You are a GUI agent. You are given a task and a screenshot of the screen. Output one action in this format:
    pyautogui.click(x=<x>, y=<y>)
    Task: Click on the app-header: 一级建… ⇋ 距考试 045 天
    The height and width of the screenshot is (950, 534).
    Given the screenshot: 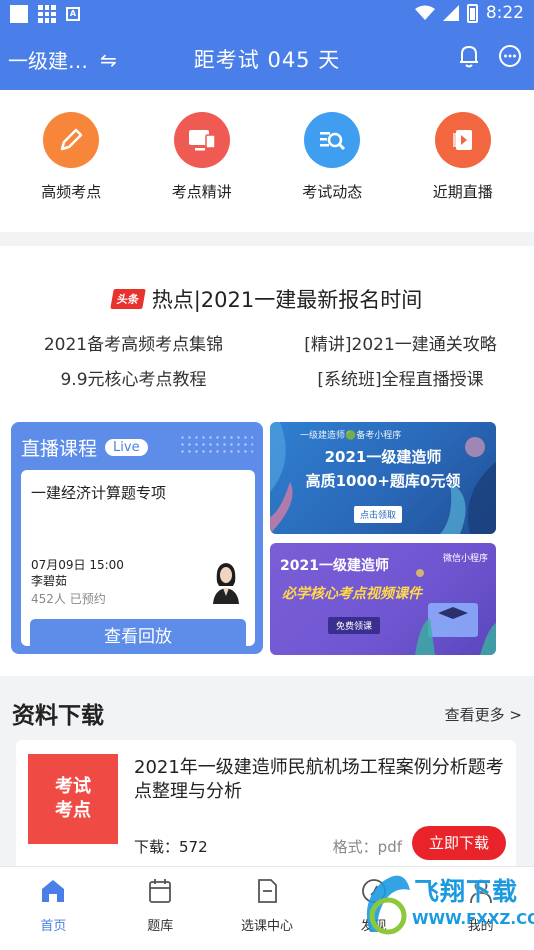 What is the action you would take?
    pyautogui.click(x=267, y=59)
    